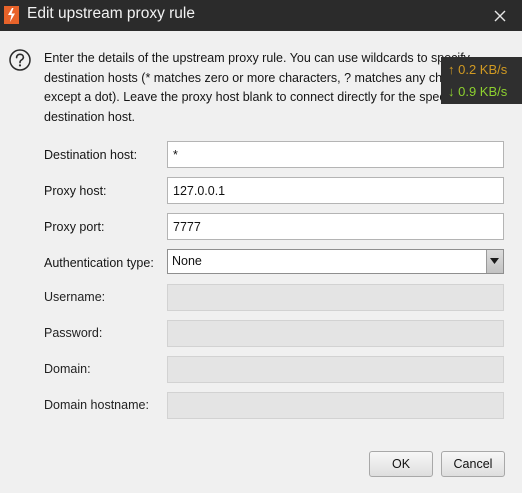  I want to click on download-speed: 0.9 KB/s, so click(483, 91).